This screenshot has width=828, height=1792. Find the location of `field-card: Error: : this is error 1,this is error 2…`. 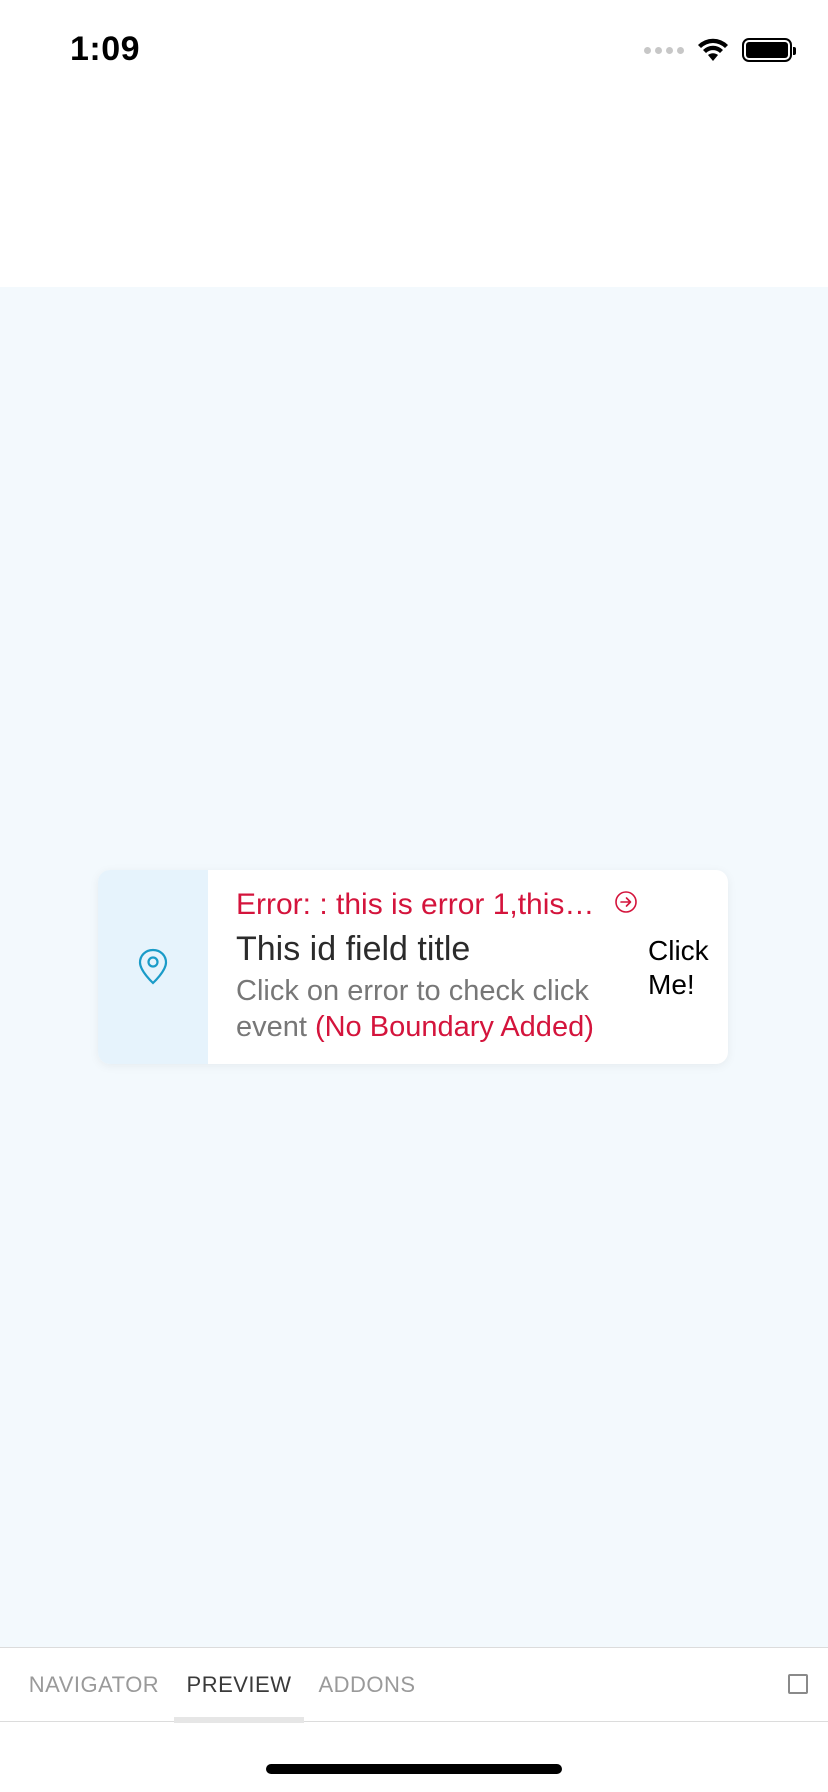

field-card: Error: : this is error 1,this is error 2… is located at coordinates (413, 967).